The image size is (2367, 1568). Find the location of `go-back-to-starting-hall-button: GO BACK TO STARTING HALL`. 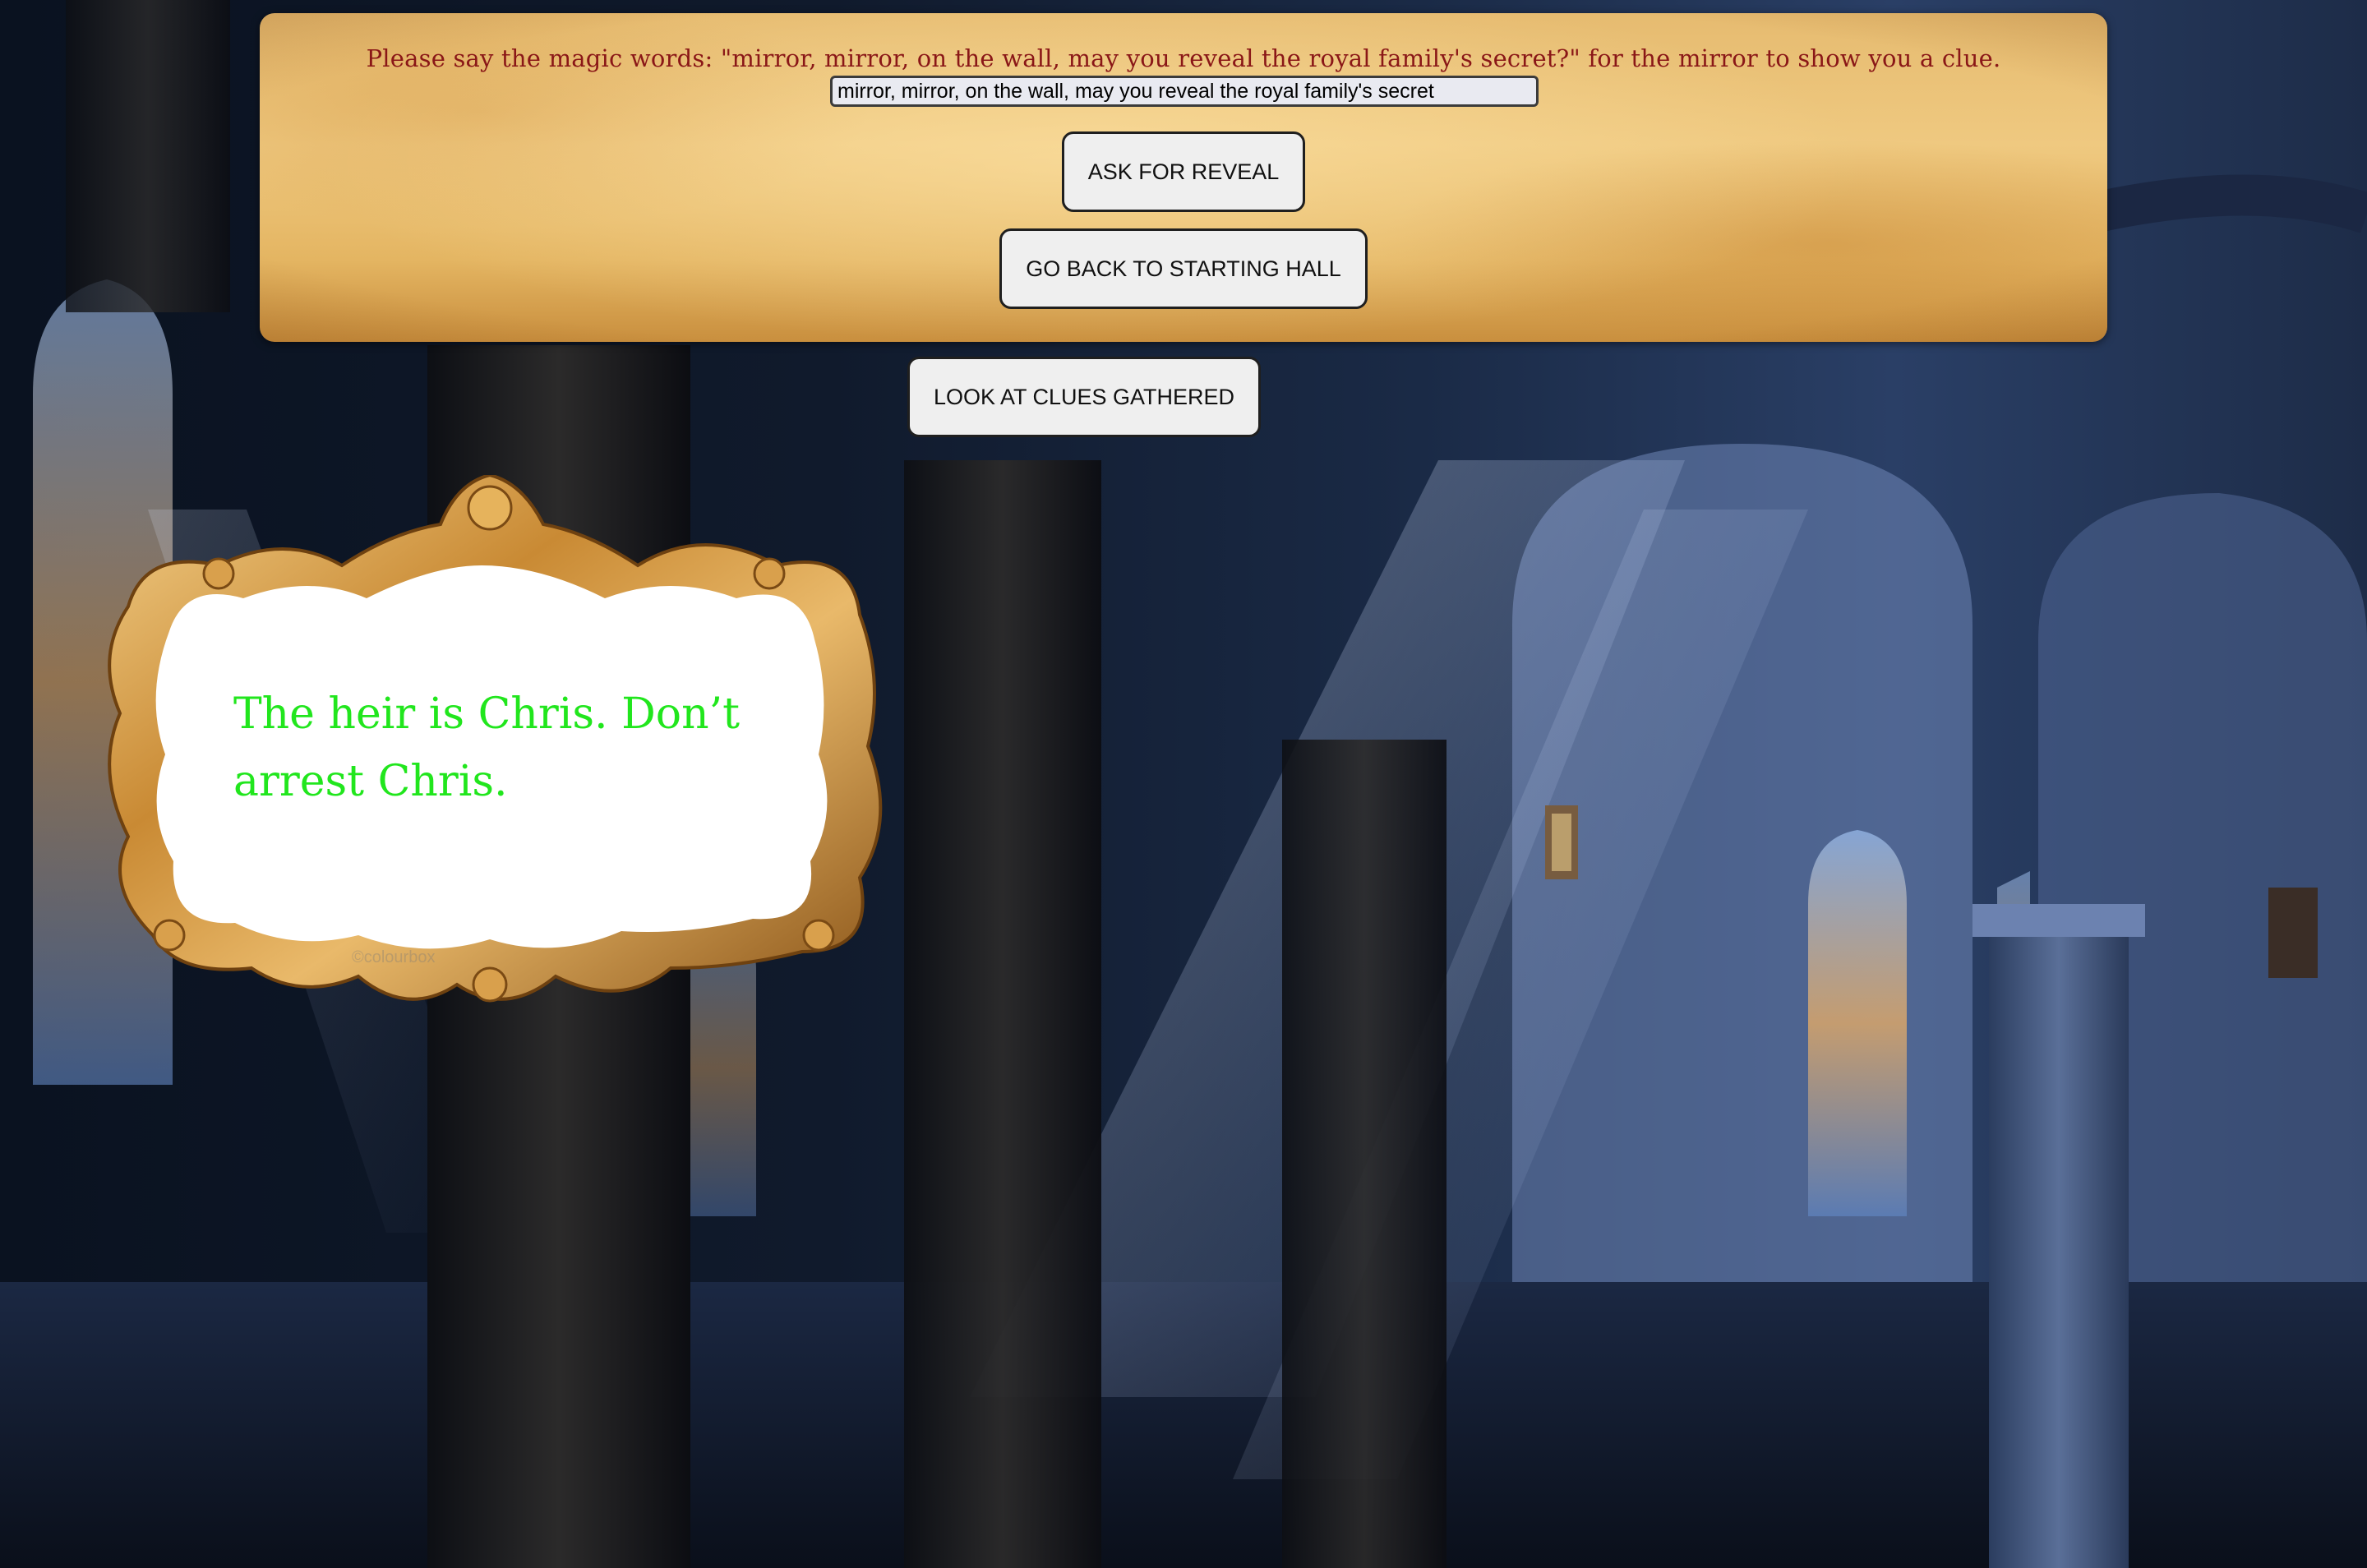

go-back-to-starting-hall-button: GO BACK TO STARTING HALL is located at coordinates (1183, 268).